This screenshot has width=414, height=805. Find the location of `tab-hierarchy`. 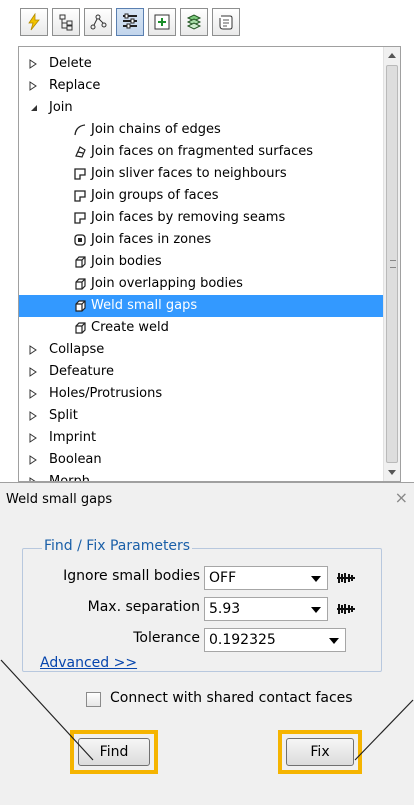

tab-hierarchy is located at coordinates (66, 22).